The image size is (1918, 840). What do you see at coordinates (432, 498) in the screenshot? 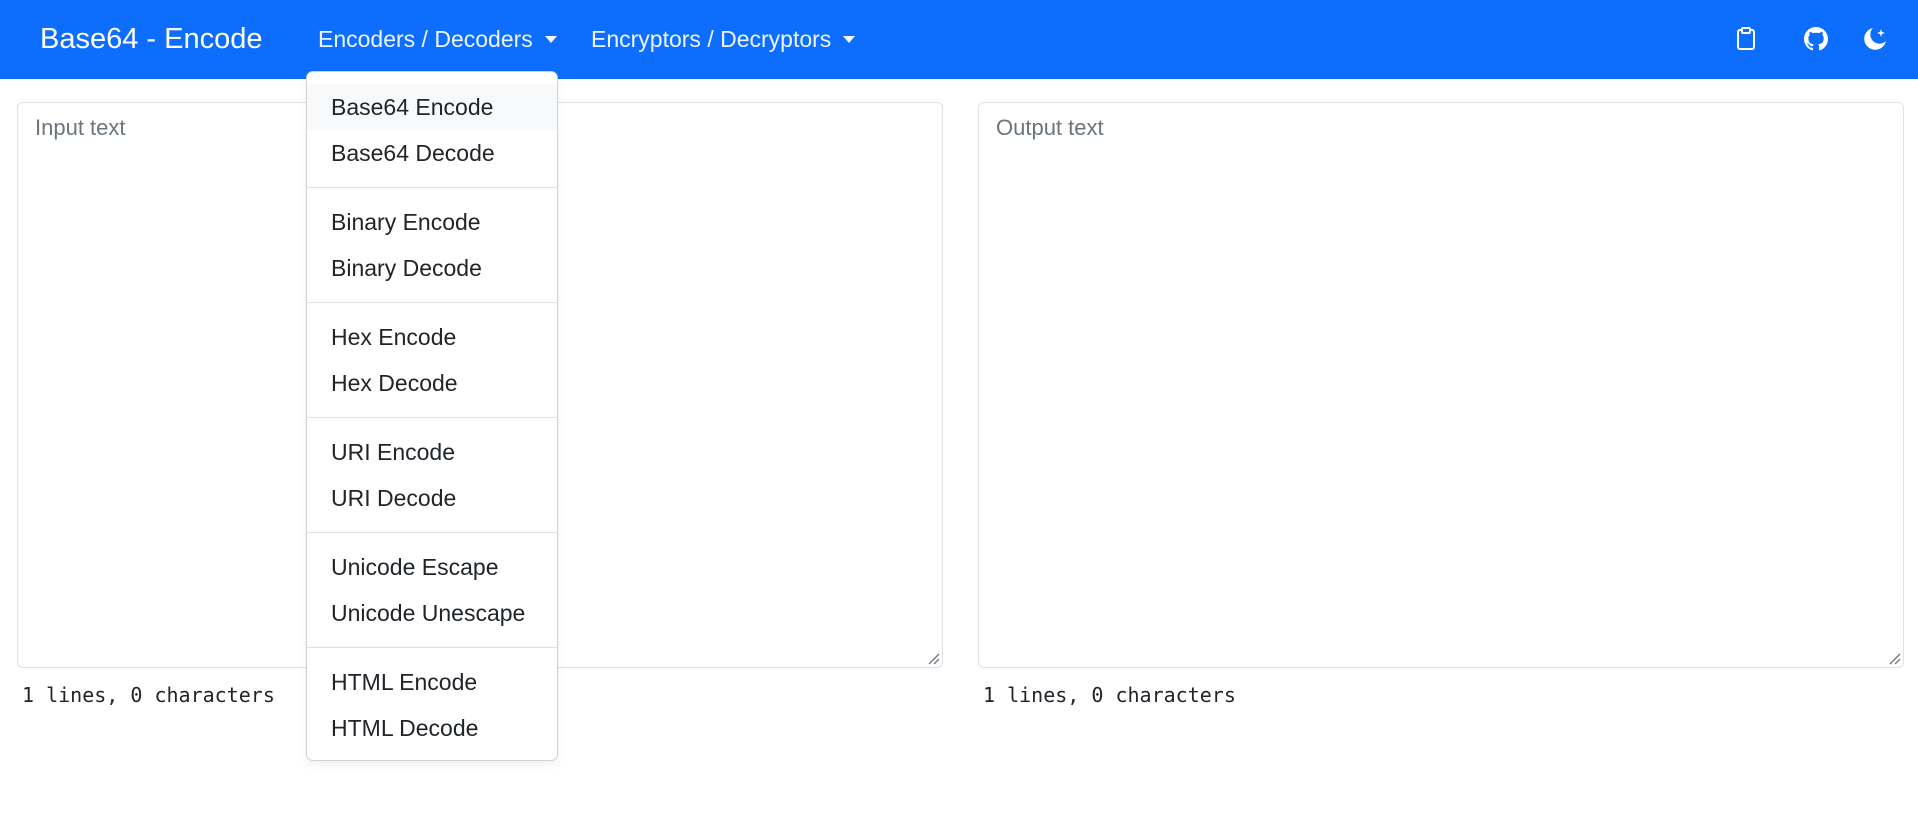
I see `menu-item-uri-decode: URI Decode` at bounding box center [432, 498].